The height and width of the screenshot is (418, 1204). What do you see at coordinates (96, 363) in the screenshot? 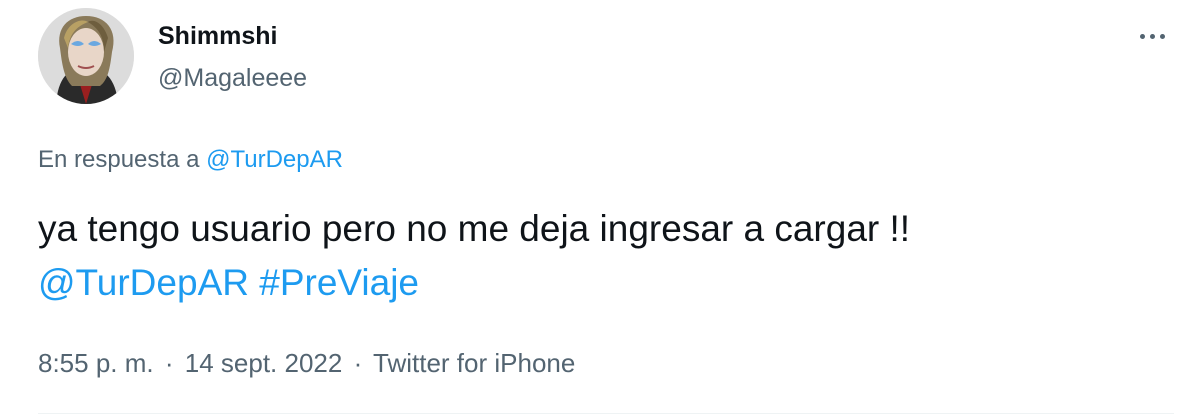
I see `tweet-time: 8:55 p. m.` at bounding box center [96, 363].